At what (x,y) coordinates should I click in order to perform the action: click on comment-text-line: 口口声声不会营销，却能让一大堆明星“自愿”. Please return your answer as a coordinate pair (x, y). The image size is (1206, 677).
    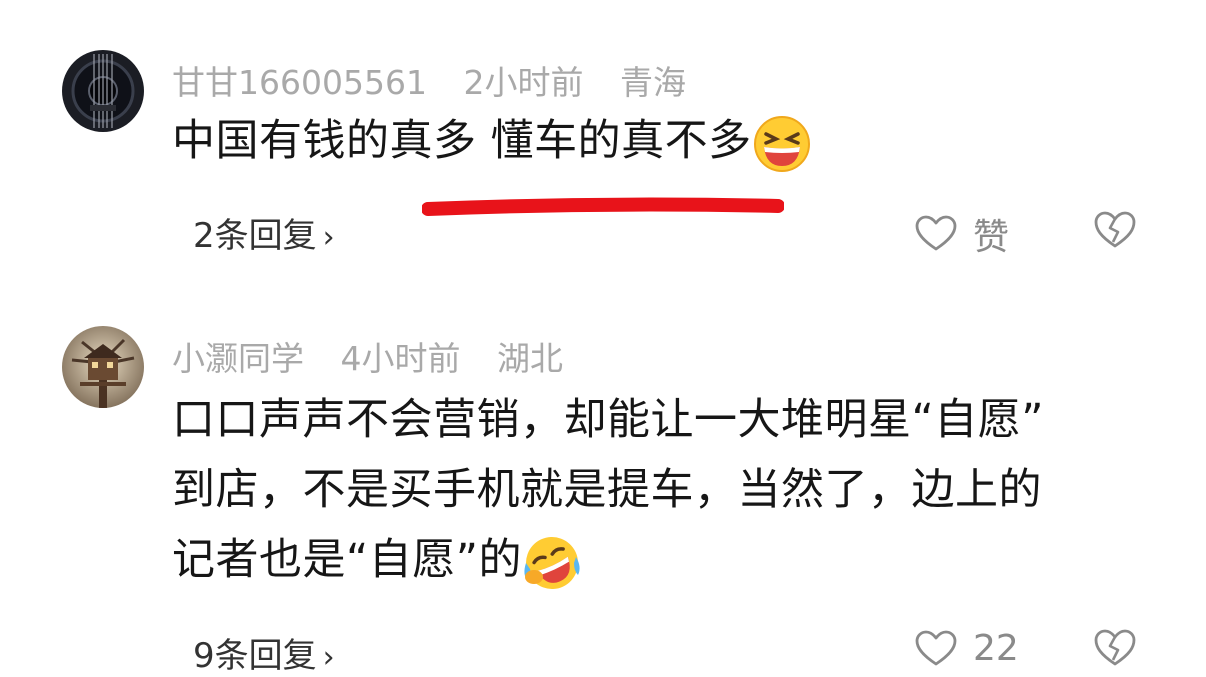
    Looking at the image, I should click on (608, 420).